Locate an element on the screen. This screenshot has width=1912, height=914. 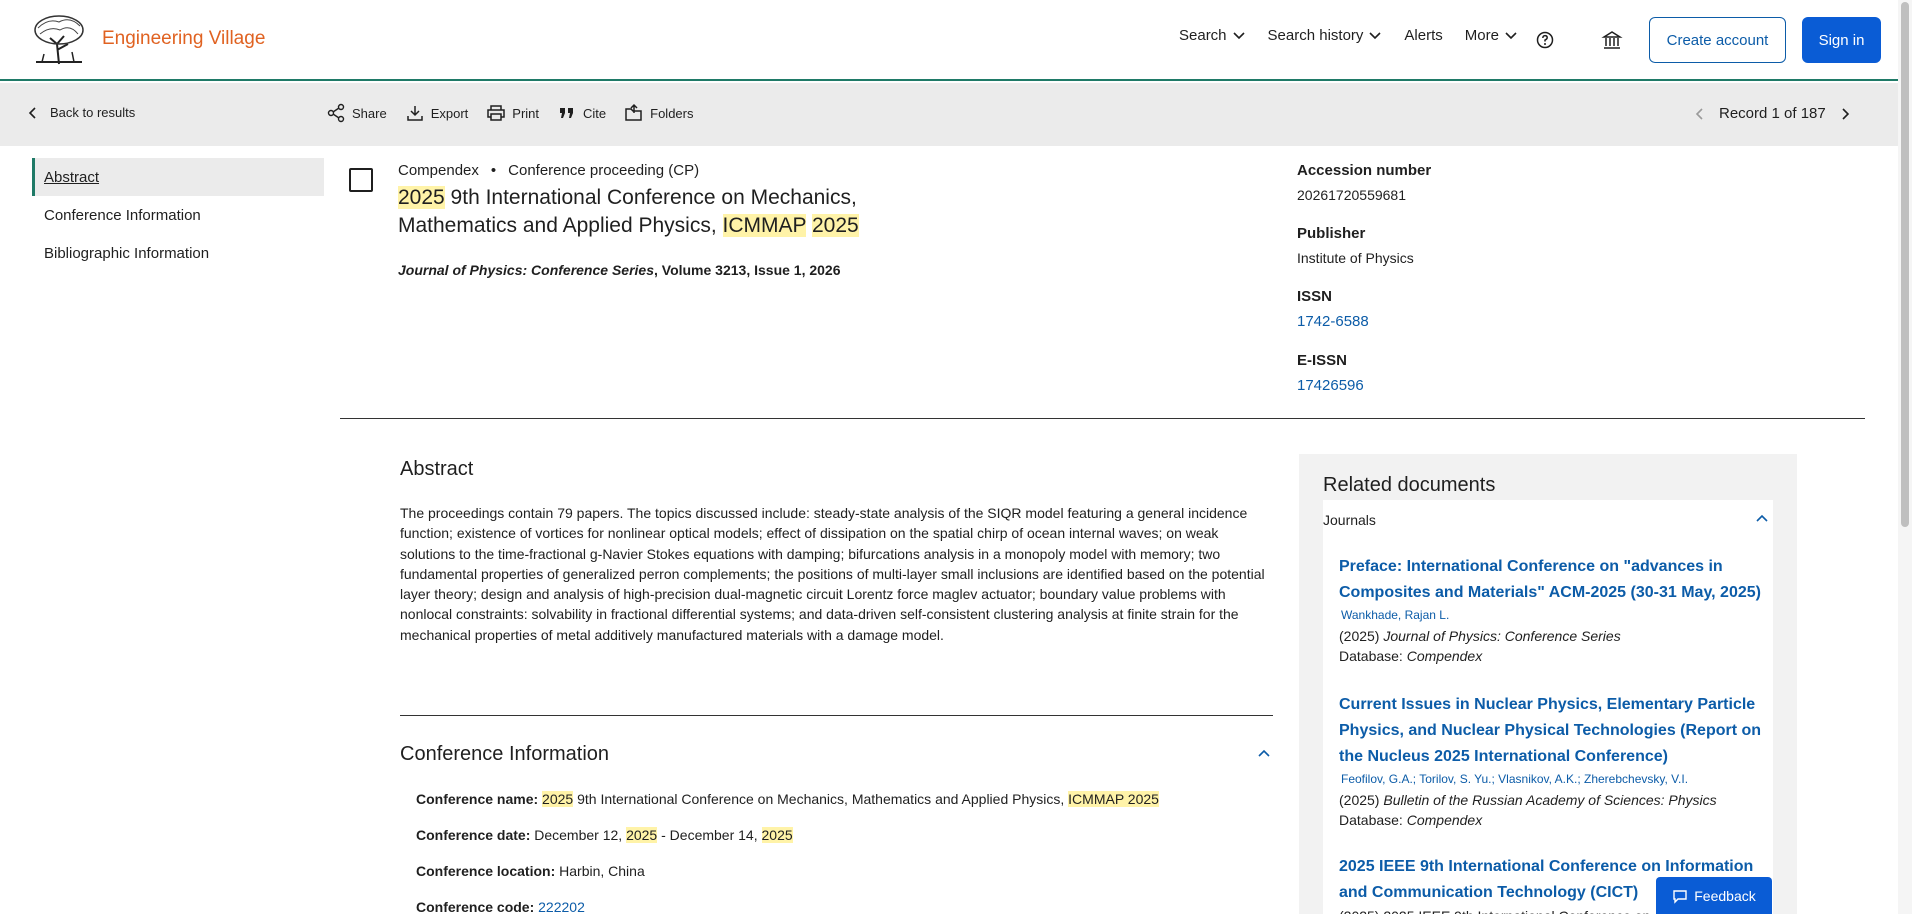
conference-heading: Conference Information is located at coordinates (505, 754).